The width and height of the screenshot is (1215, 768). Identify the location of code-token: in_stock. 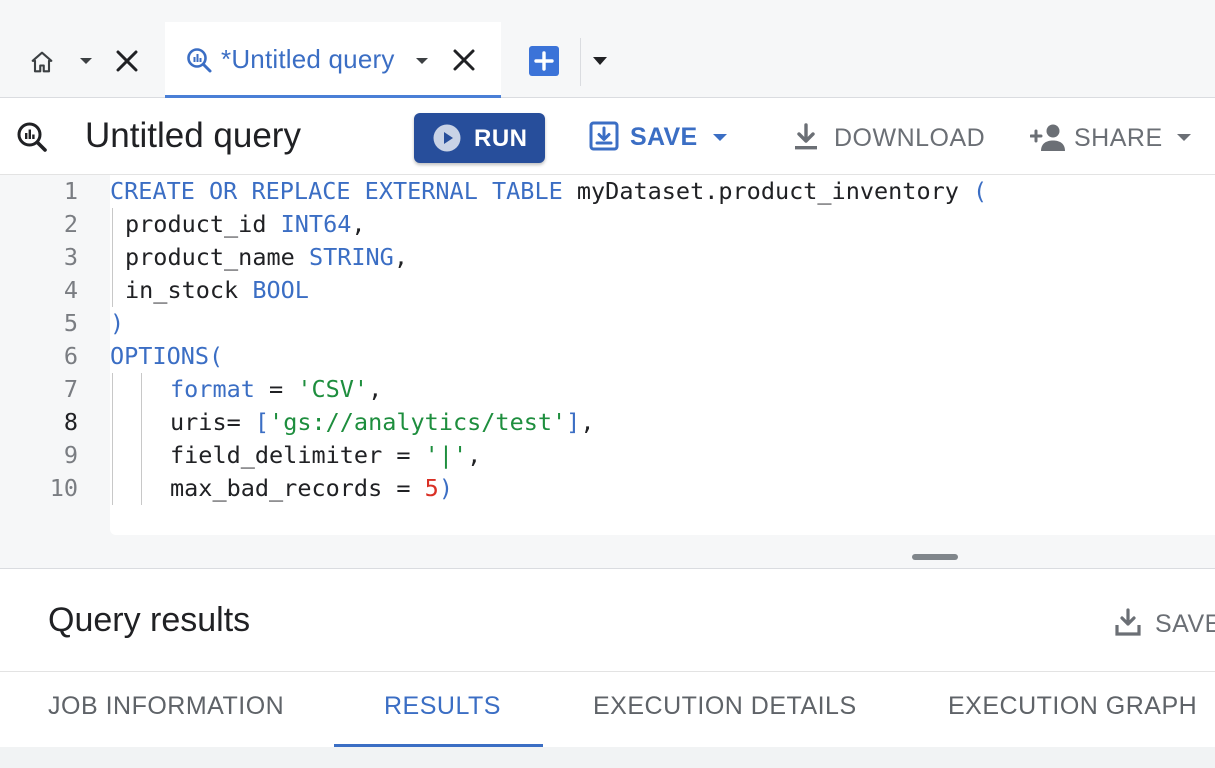
(189, 290).